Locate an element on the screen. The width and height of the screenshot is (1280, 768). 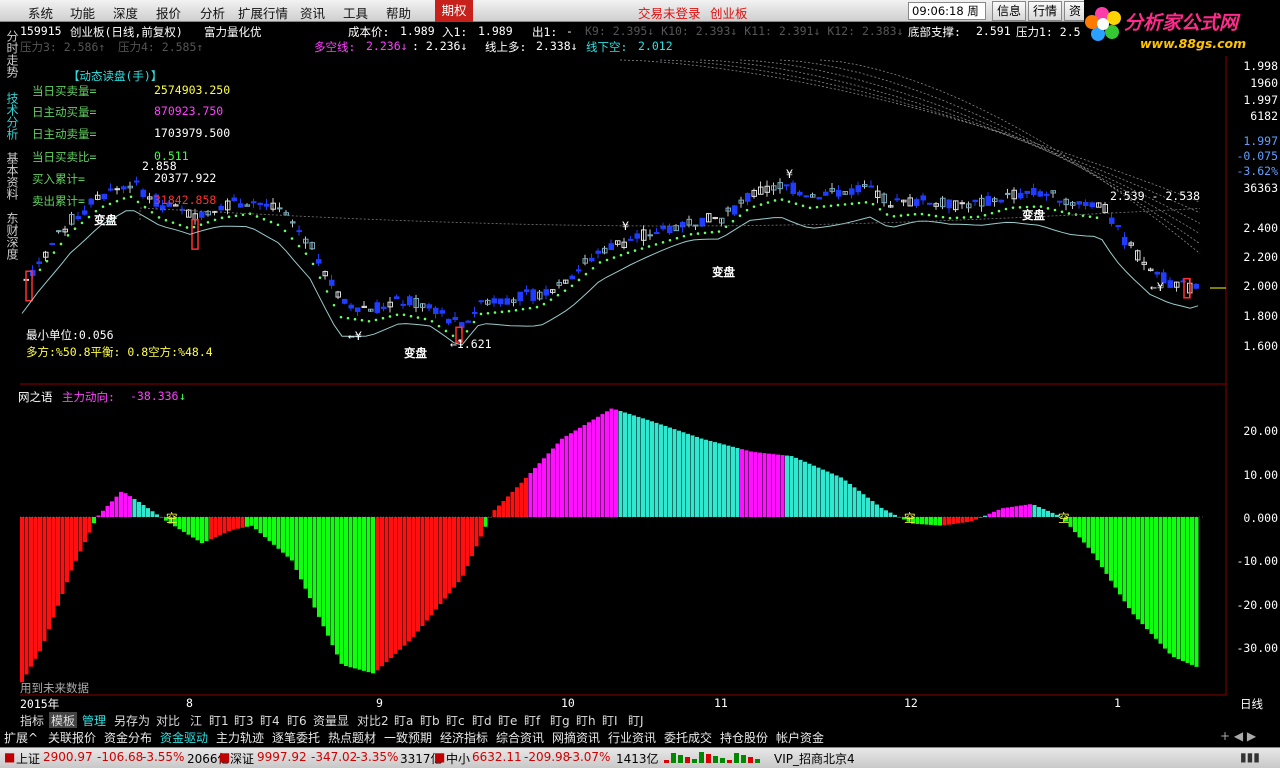
tab-watch-6: 盯6 is located at coordinates (297, 720).